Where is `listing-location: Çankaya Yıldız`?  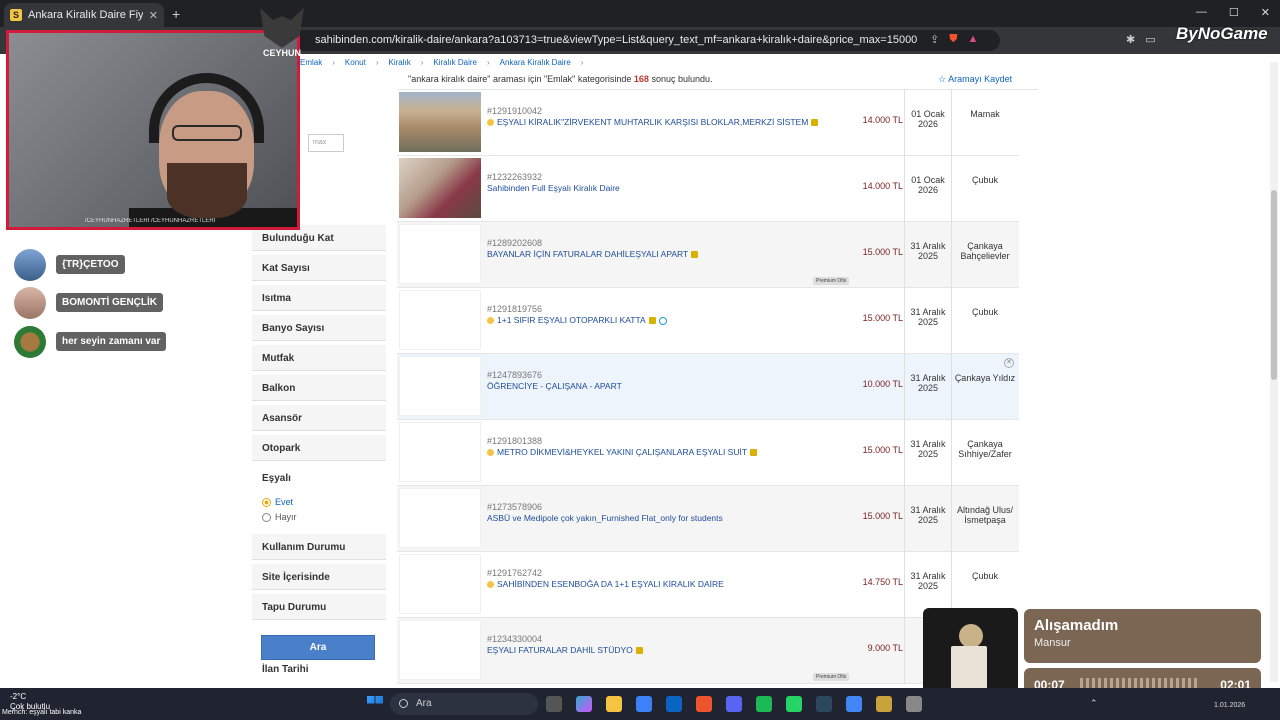
listing-location: Çankaya Yıldız is located at coordinates (985, 378).